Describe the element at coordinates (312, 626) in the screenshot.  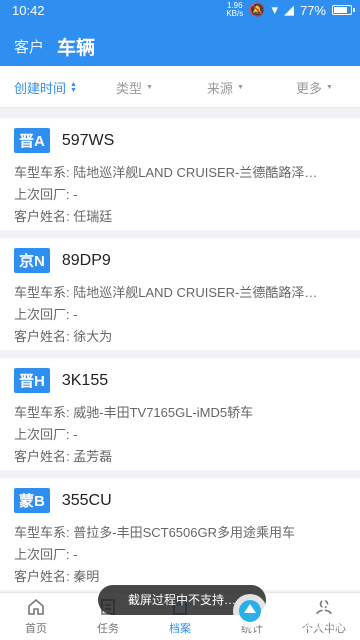
I see `watermark-url: www.fxxz.com` at that location.